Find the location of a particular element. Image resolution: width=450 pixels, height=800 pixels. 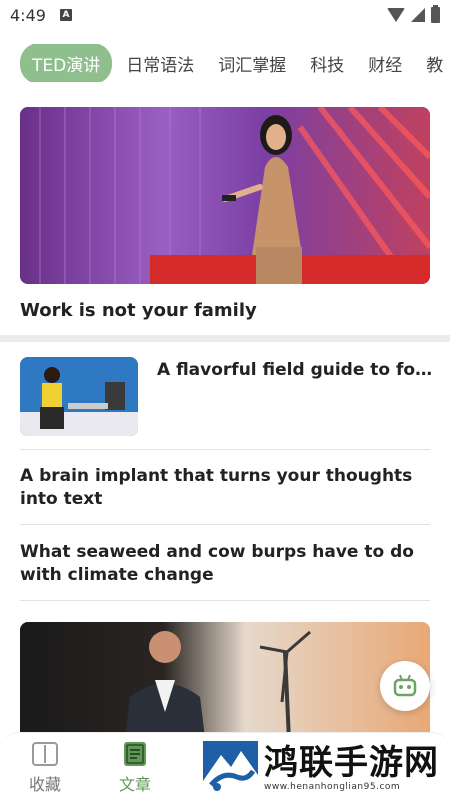

notification-icon: A is located at coordinates (65, 15).